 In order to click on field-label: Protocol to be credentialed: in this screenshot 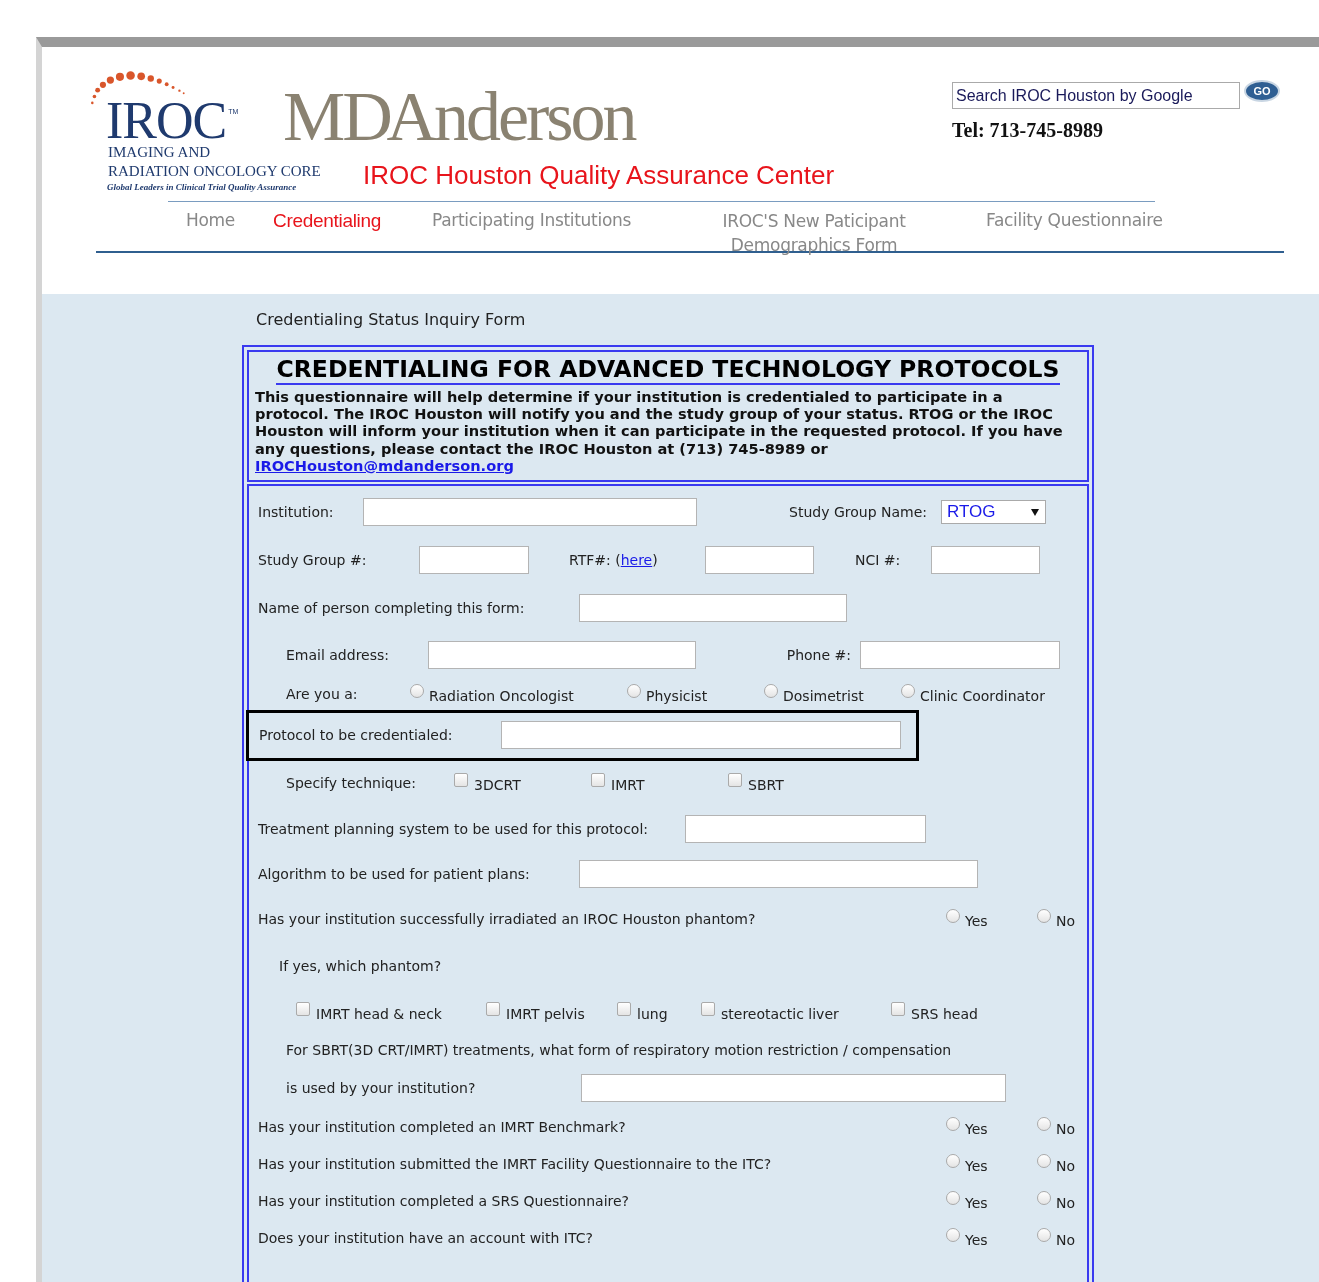, I will do `click(356, 735)`.